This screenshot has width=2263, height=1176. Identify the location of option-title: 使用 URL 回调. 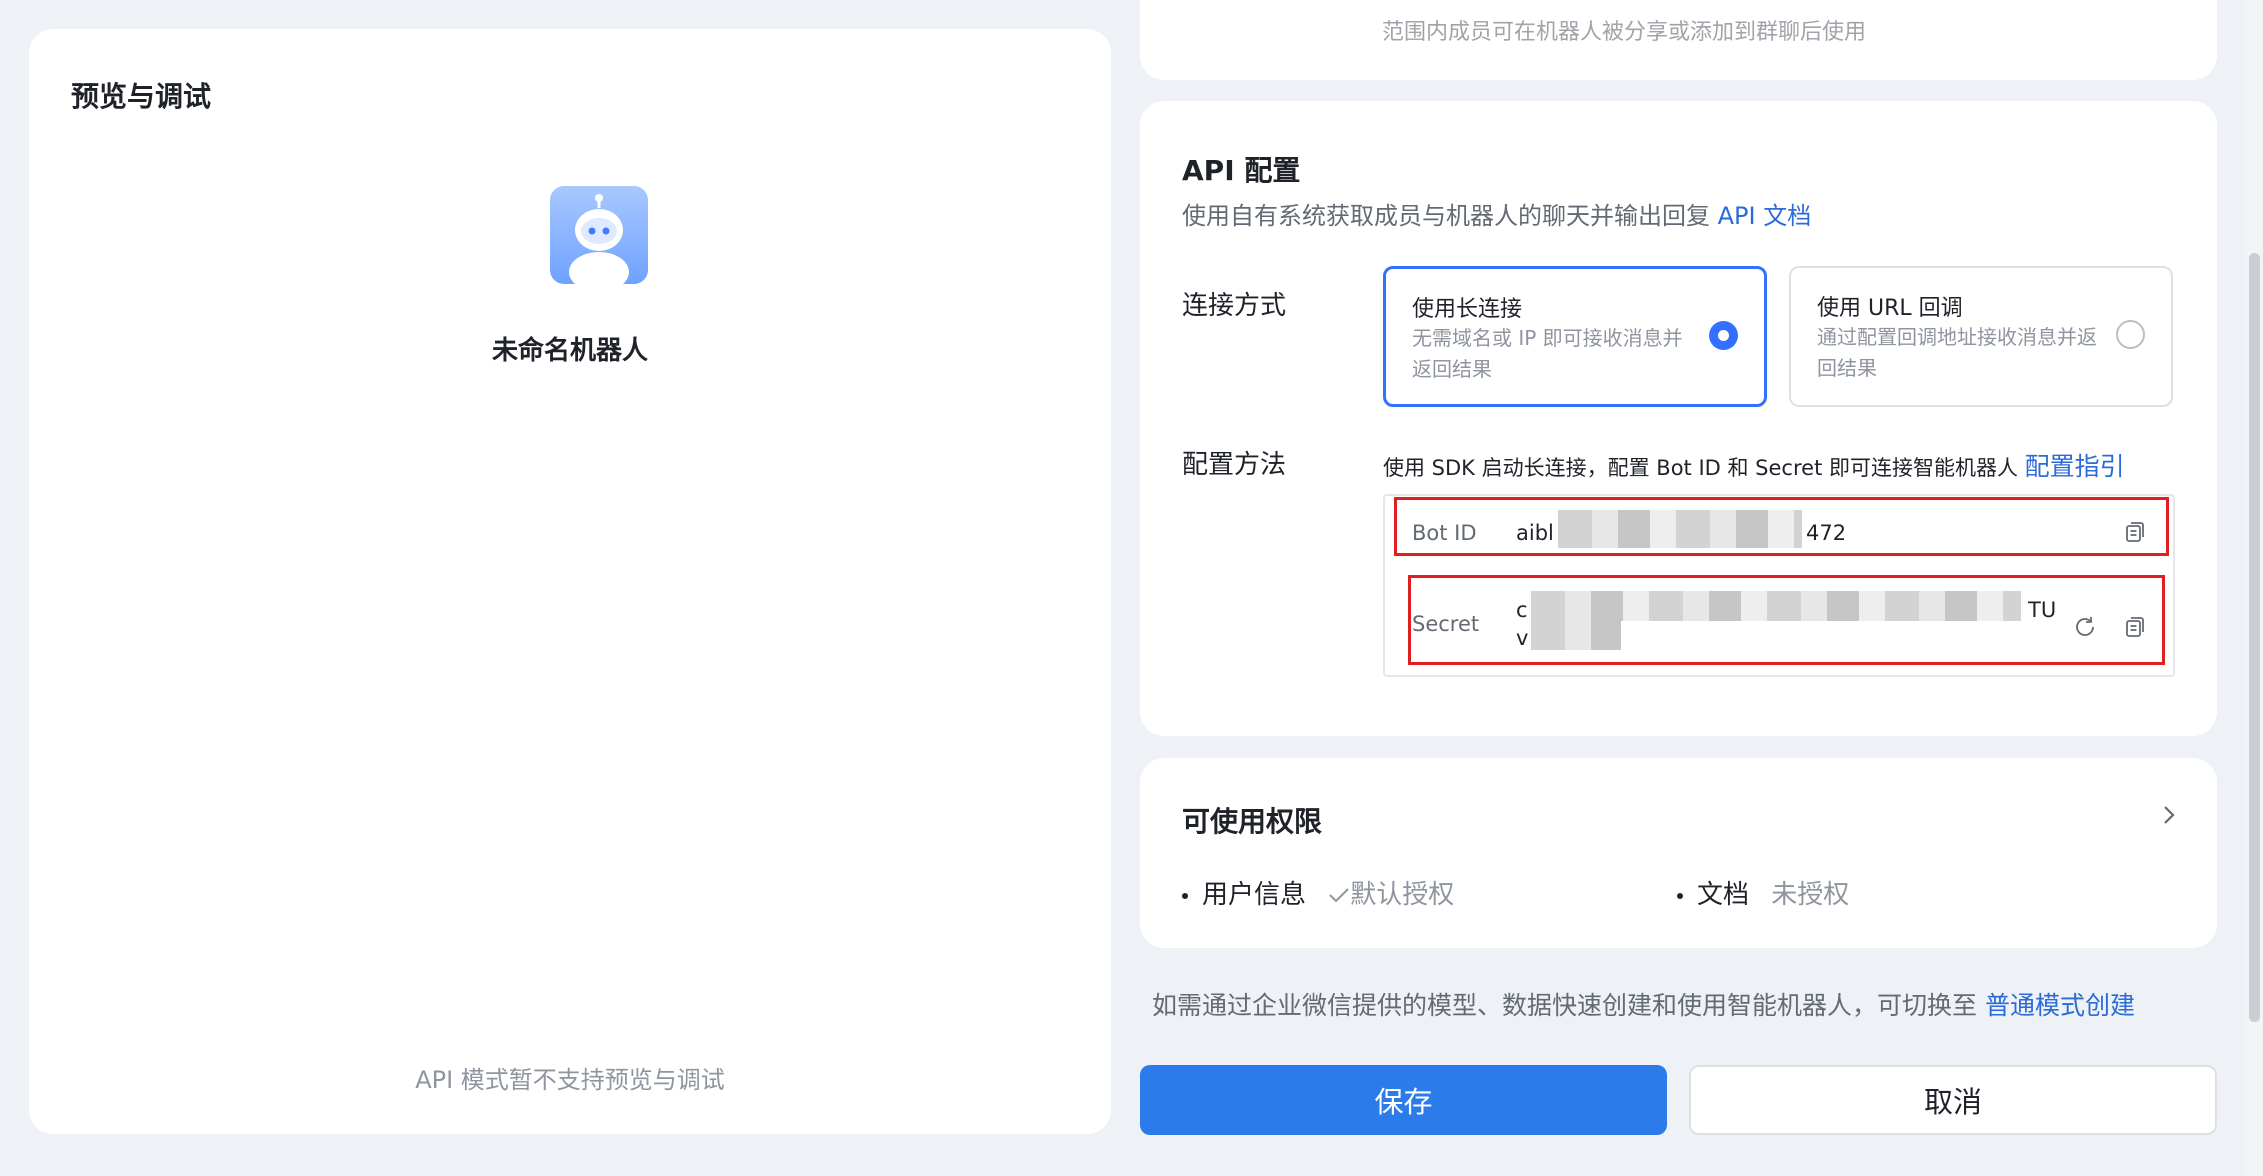
(1890, 308).